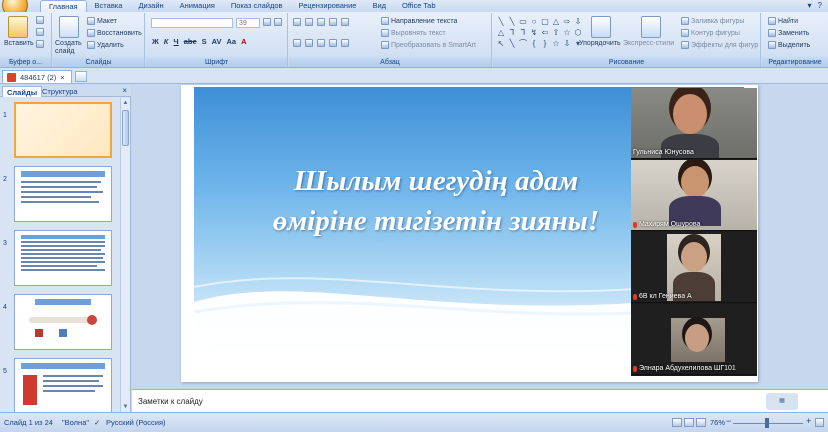  I want to click on line-shape-icon: ╲, so click(501, 21).